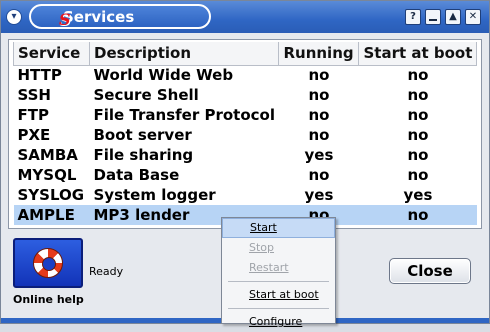  Describe the element at coordinates (154, 195) in the screenshot. I see `description-cell: System logger` at that location.